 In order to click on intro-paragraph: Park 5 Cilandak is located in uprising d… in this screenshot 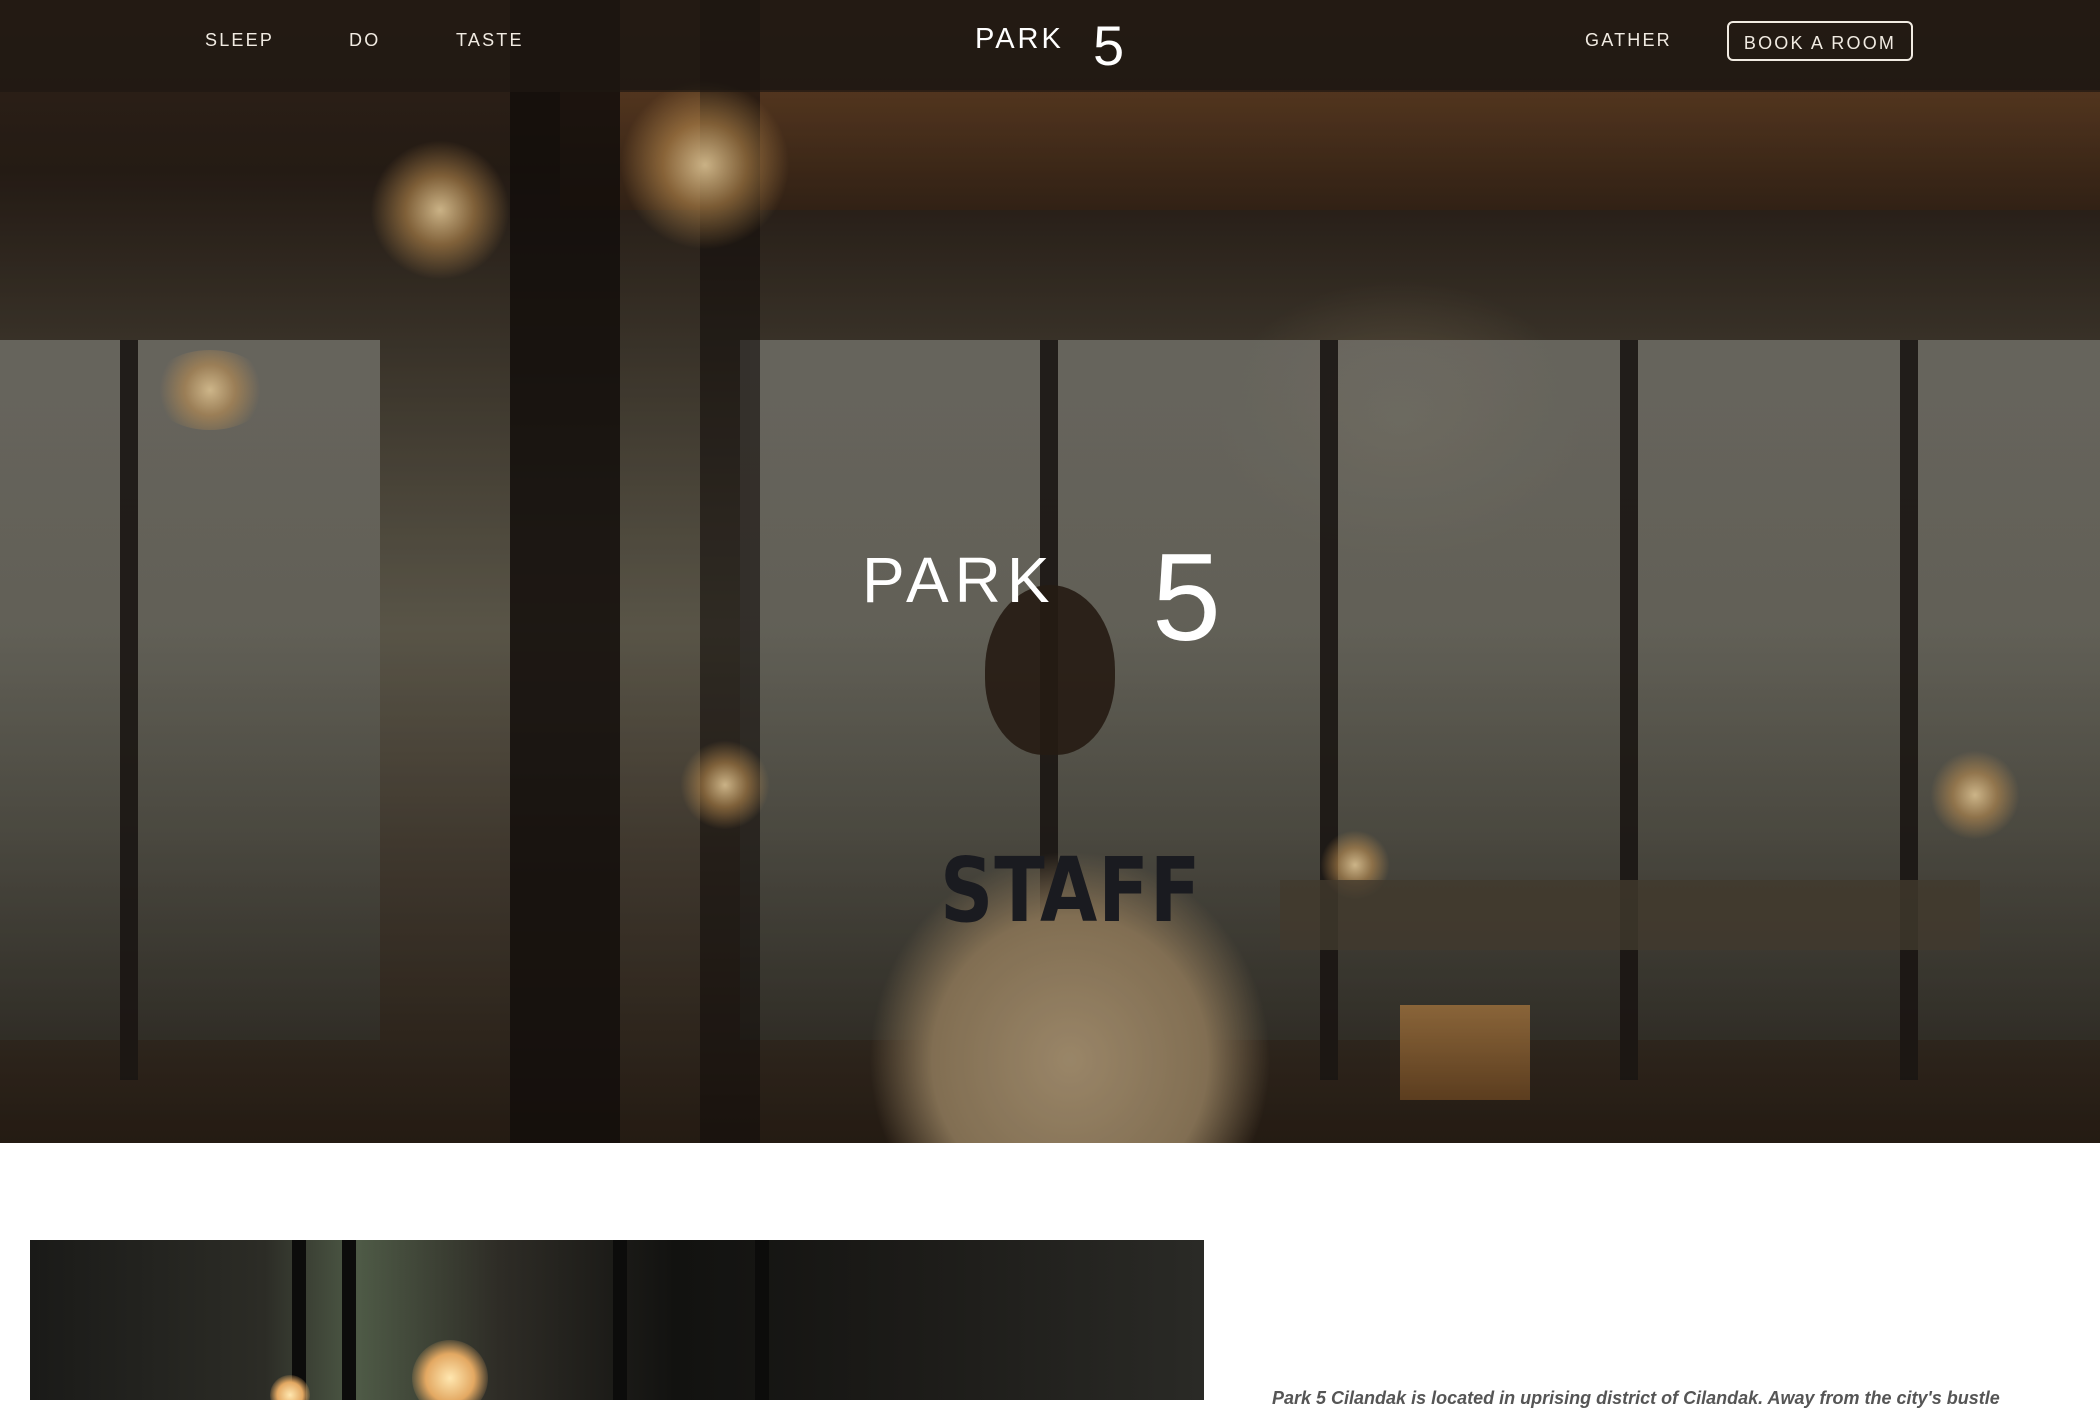, I will do `click(1636, 1398)`.